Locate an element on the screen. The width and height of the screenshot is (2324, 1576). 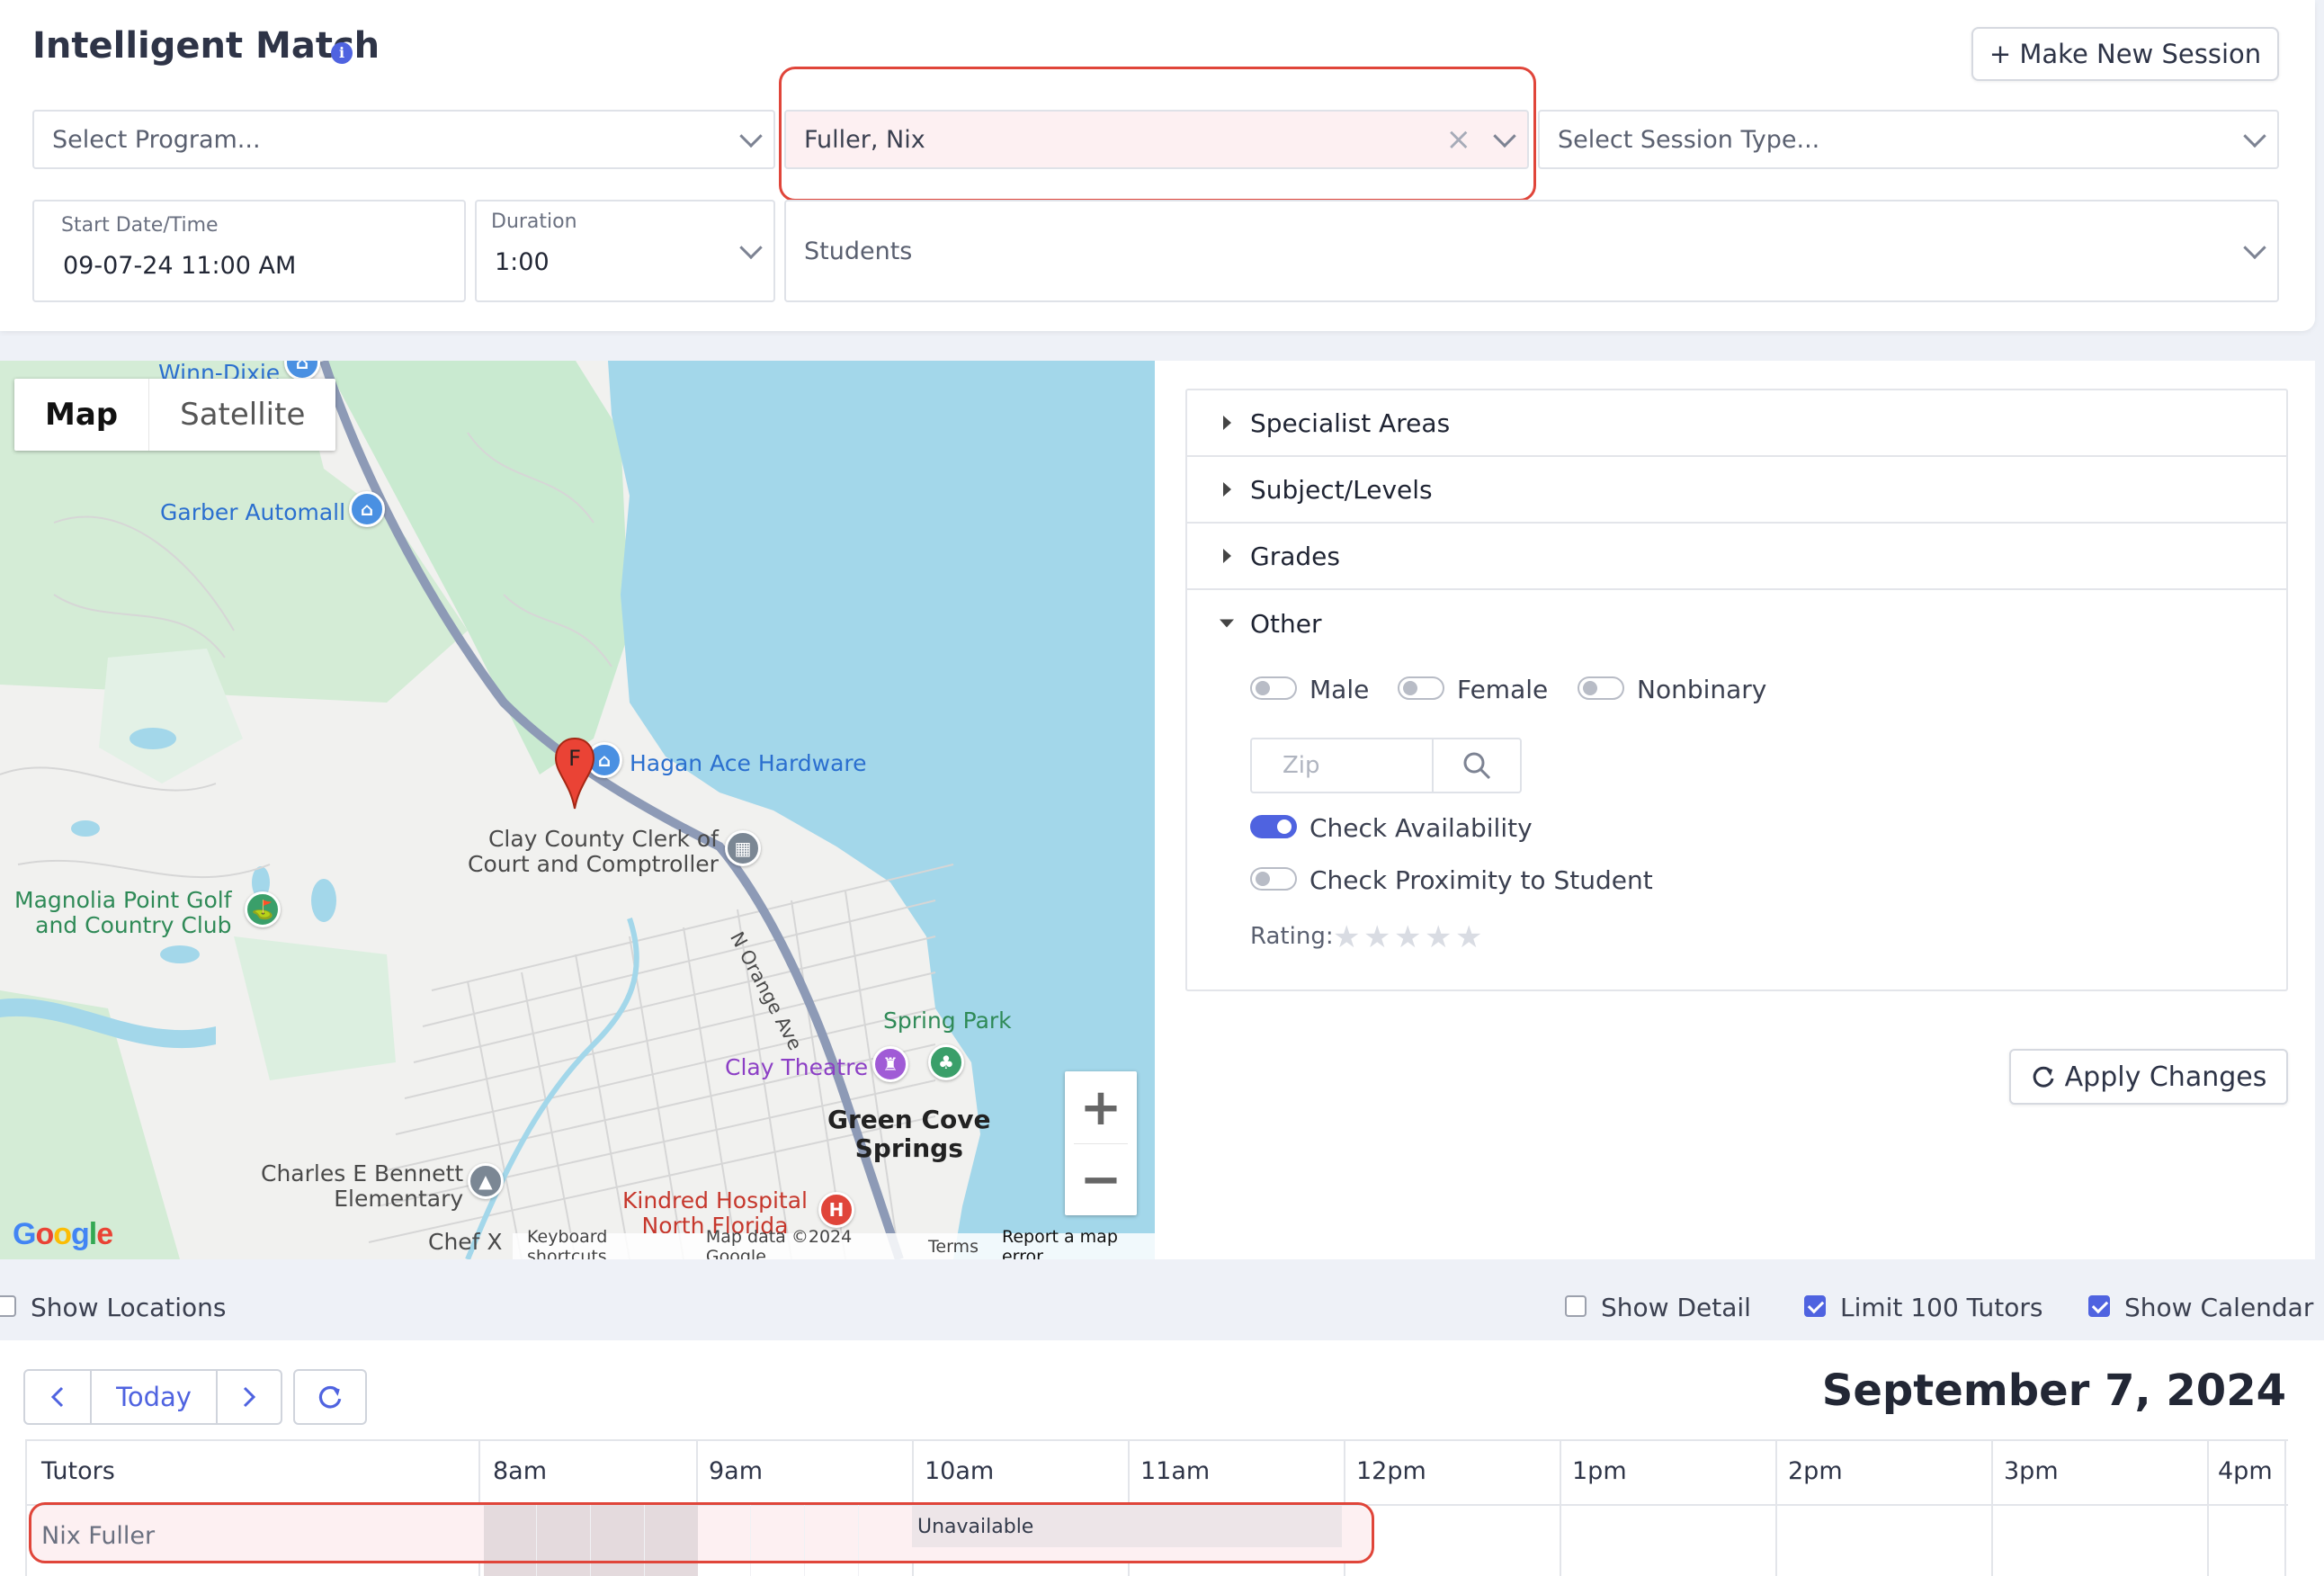
accordion-label: Subject/Levels is located at coordinates (1341, 489).